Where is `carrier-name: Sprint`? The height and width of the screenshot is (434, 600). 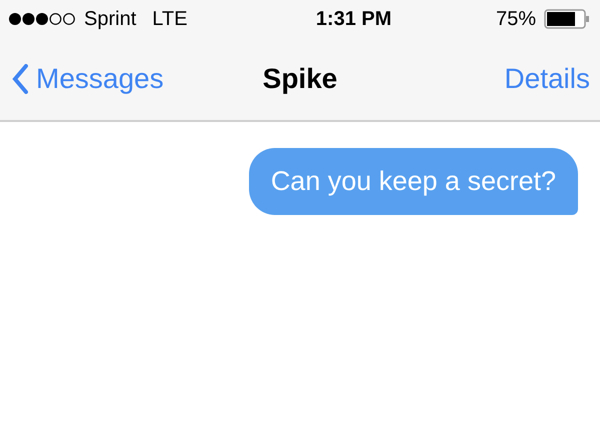 carrier-name: Sprint is located at coordinates (110, 19).